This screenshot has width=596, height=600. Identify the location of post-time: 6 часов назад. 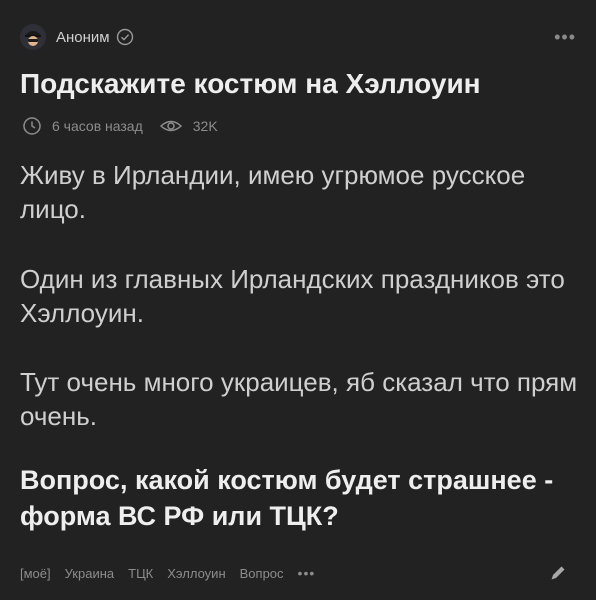
(97, 126).